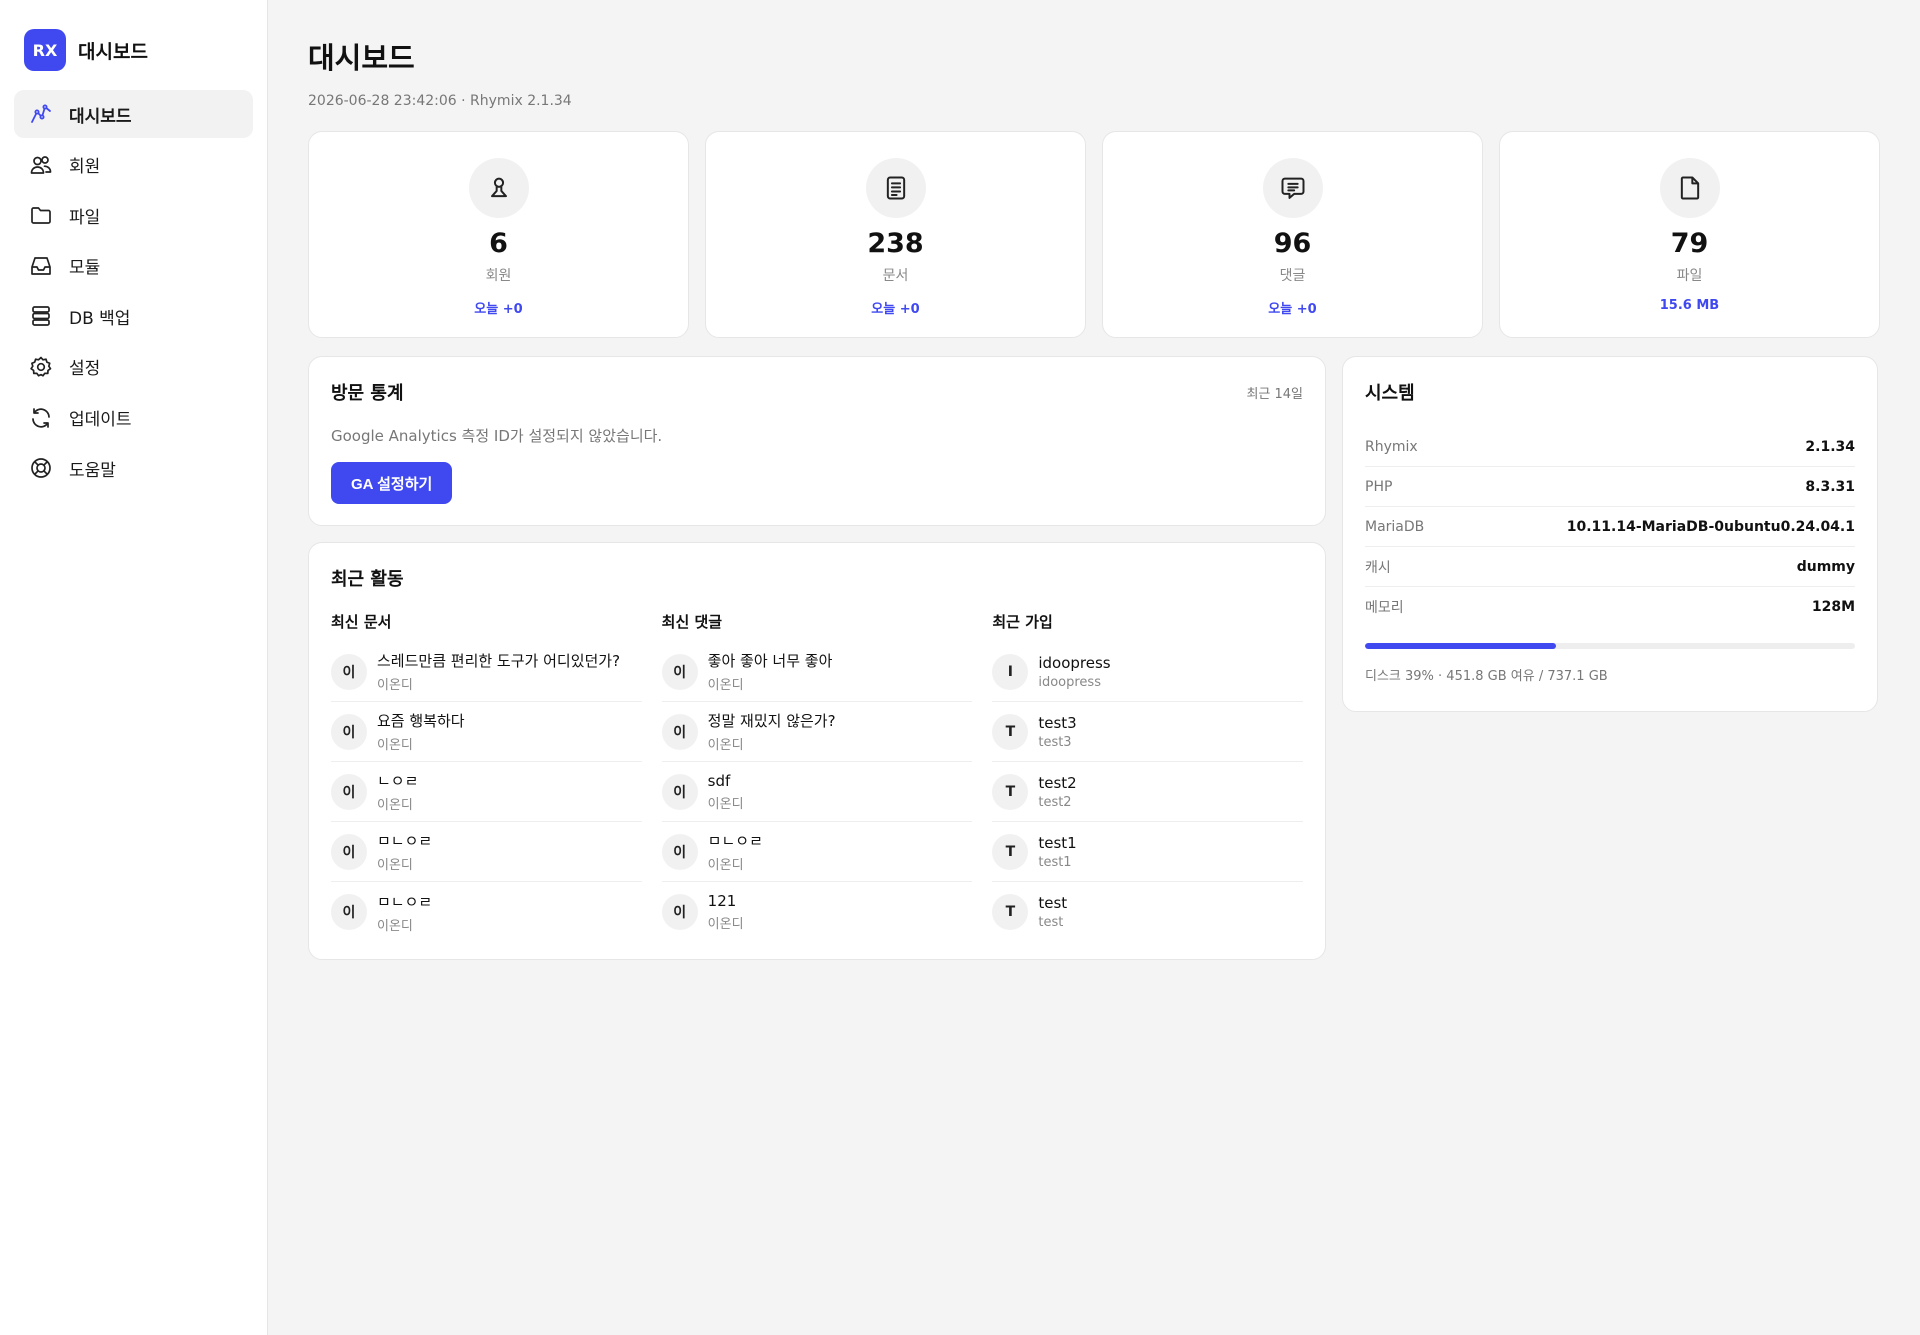 This screenshot has width=1920, height=1335. Describe the element at coordinates (498, 660) in the screenshot. I see `list-item-title: 스레드만큼 편리한 도구가 어디있던가?` at that location.